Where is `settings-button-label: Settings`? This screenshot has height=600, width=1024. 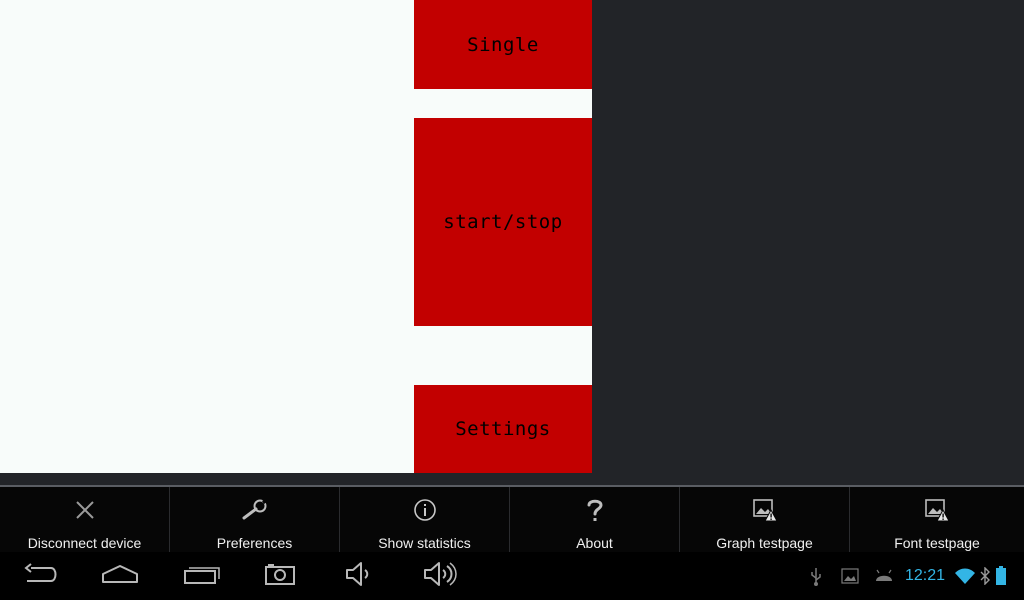
settings-button-label: Settings is located at coordinates (503, 429).